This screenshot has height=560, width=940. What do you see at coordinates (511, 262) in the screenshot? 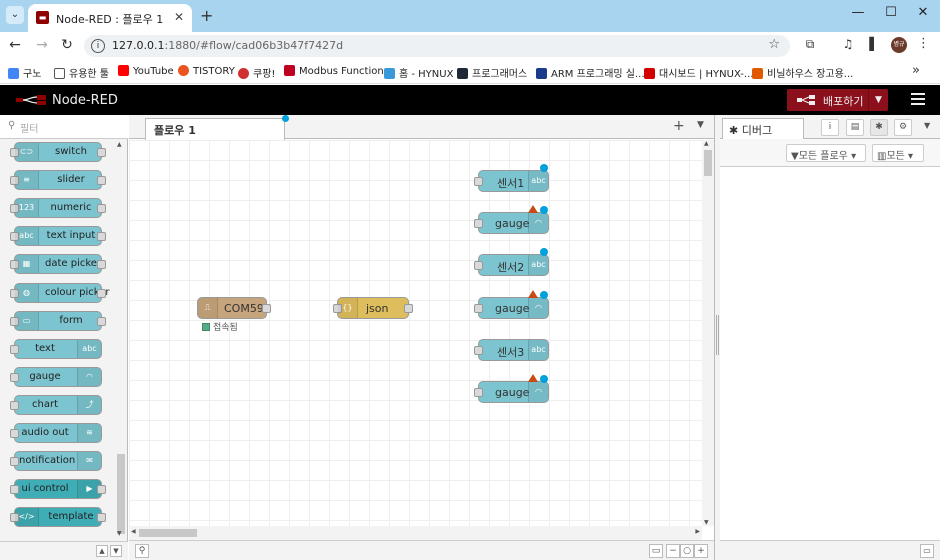
I see `text-node-sensor2: 센서2 abc` at bounding box center [511, 262].